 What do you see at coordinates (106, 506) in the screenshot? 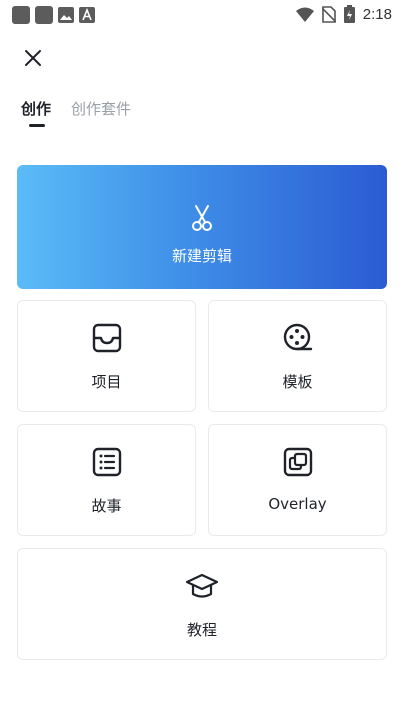
I see `stories-label: 故事` at bounding box center [106, 506].